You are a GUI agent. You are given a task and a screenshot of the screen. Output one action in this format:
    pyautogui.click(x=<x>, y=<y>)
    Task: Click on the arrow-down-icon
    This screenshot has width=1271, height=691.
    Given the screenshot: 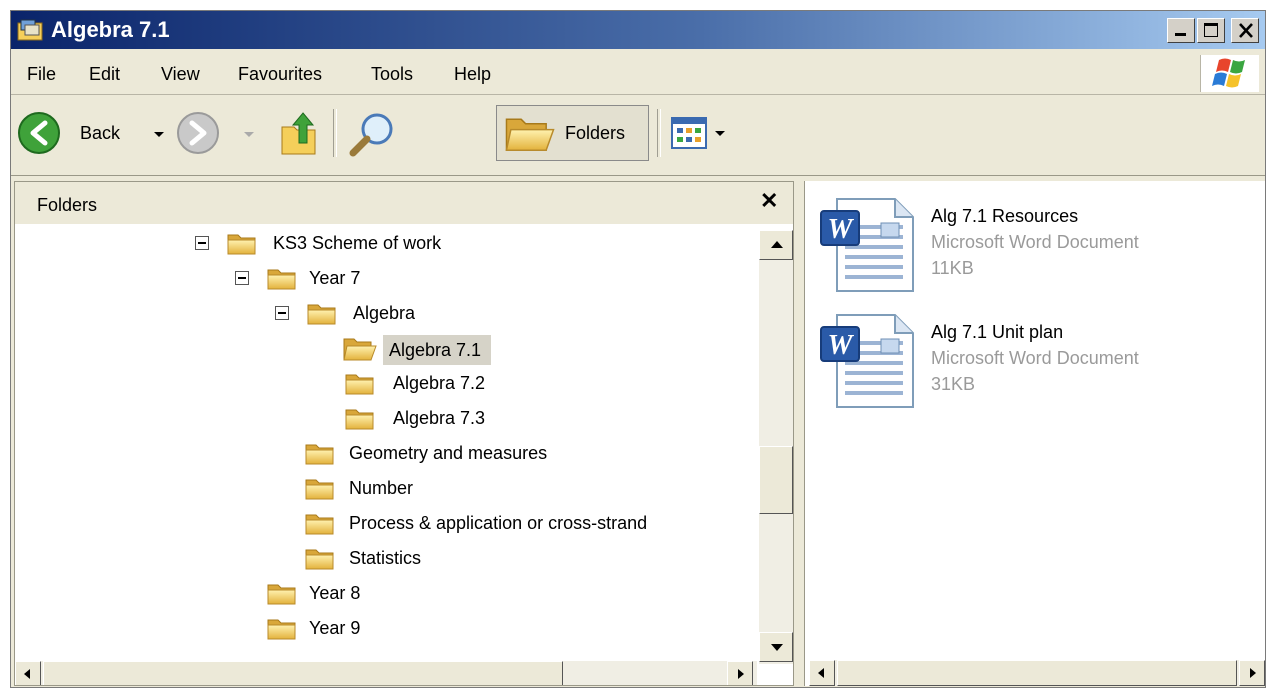 What is the action you would take?
    pyautogui.click(x=777, y=647)
    